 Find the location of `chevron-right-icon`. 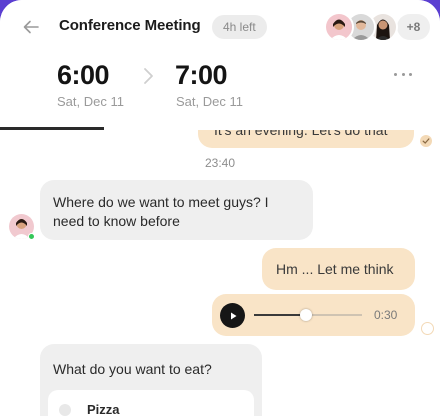

chevron-right-icon is located at coordinates (148, 76).